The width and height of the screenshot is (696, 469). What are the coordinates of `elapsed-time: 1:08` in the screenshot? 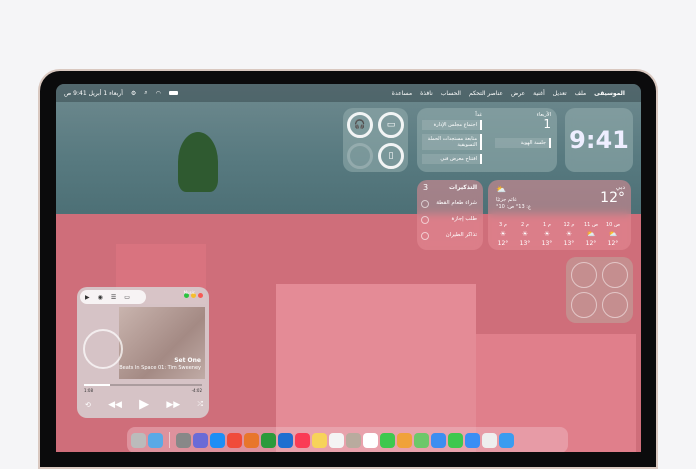 It's located at (88, 390).